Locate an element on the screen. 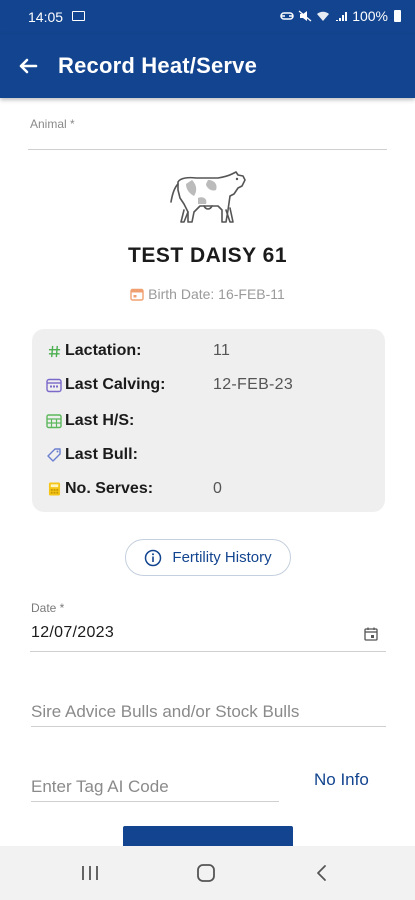 The image size is (415, 900). animal-name: TEST DAISY 61 is located at coordinates (207, 255).